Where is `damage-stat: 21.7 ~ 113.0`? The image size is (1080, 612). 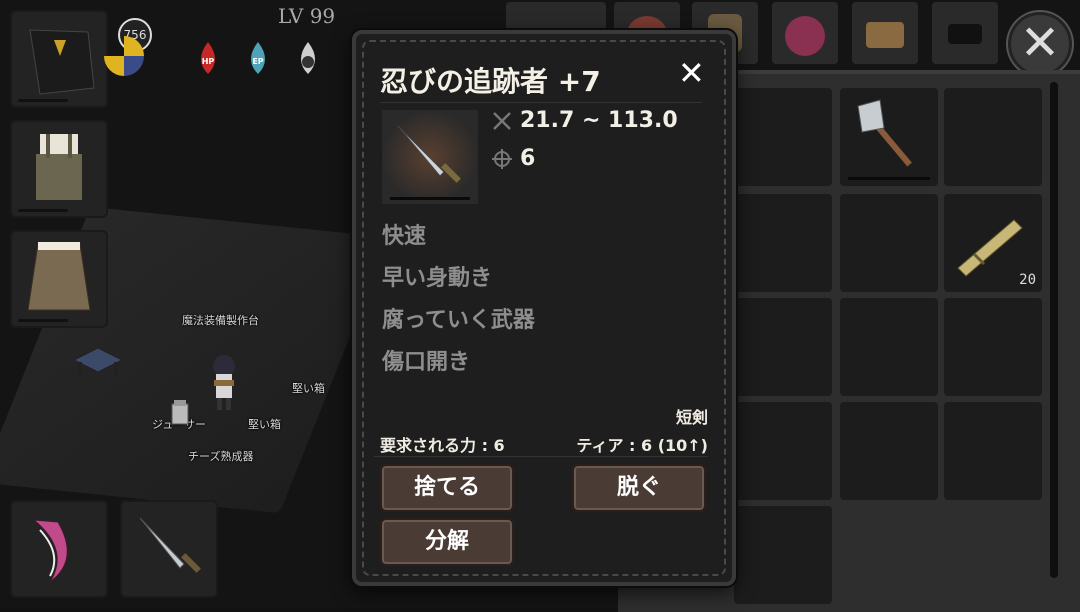 damage-stat: 21.7 ~ 113.0 is located at coordinates (584, 120).